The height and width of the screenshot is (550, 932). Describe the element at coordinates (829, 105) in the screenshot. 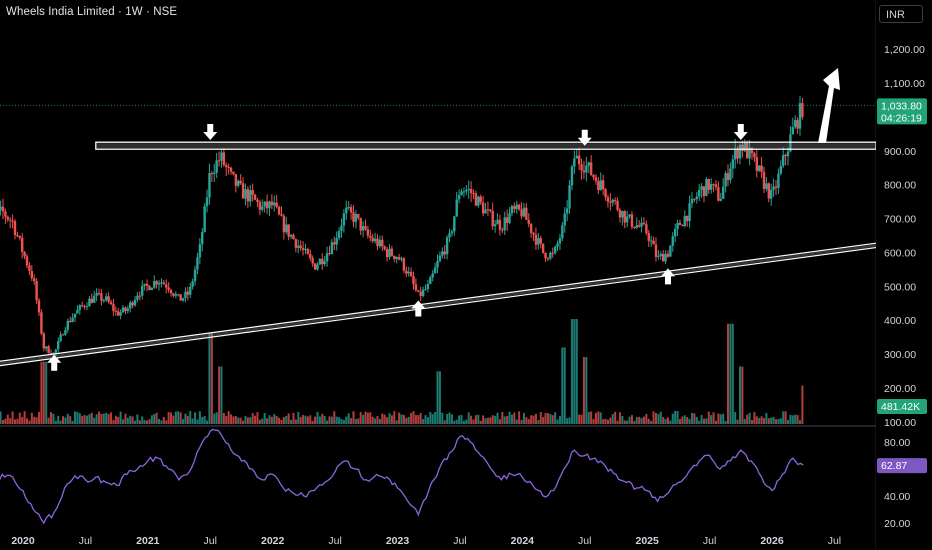

I see `breakout-arrow-icon` at that location.